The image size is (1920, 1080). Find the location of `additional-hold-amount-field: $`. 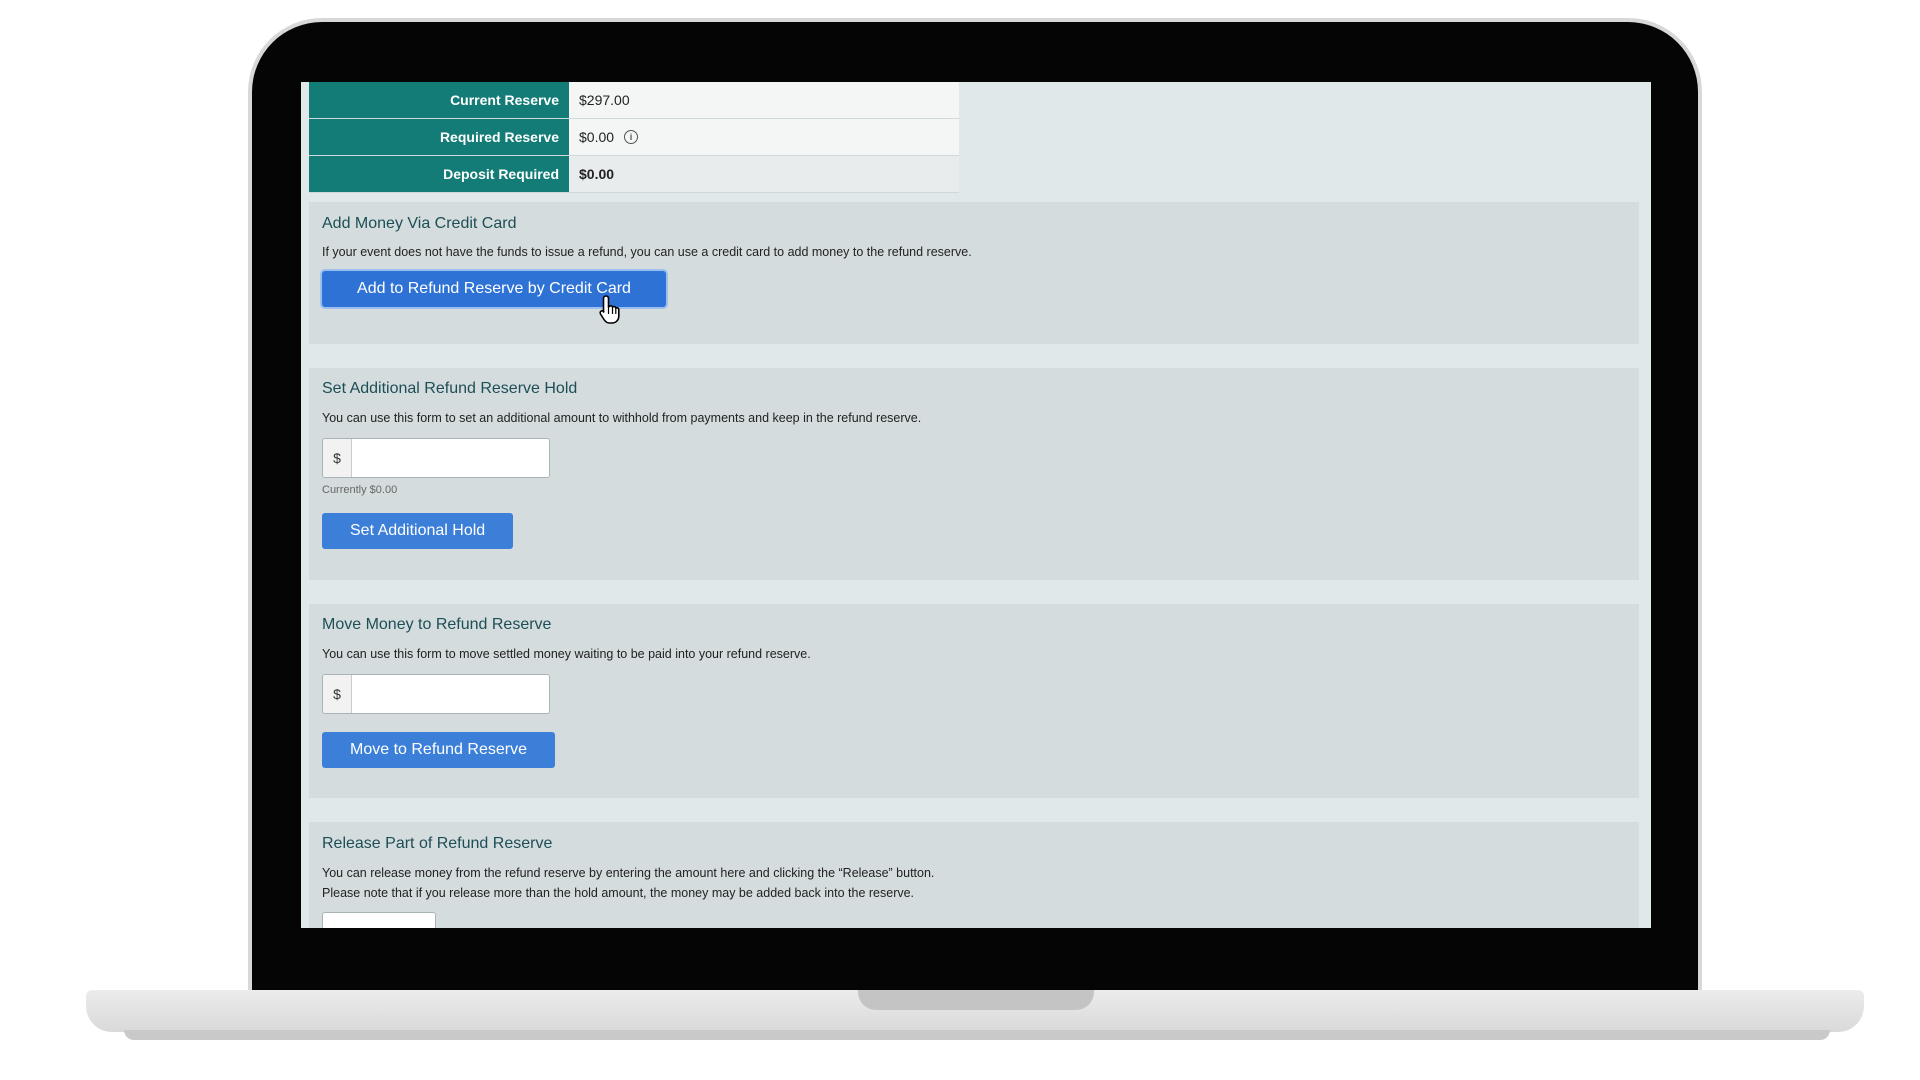

additional-hold-amount-field: $ is located at coordinates (436, 458).